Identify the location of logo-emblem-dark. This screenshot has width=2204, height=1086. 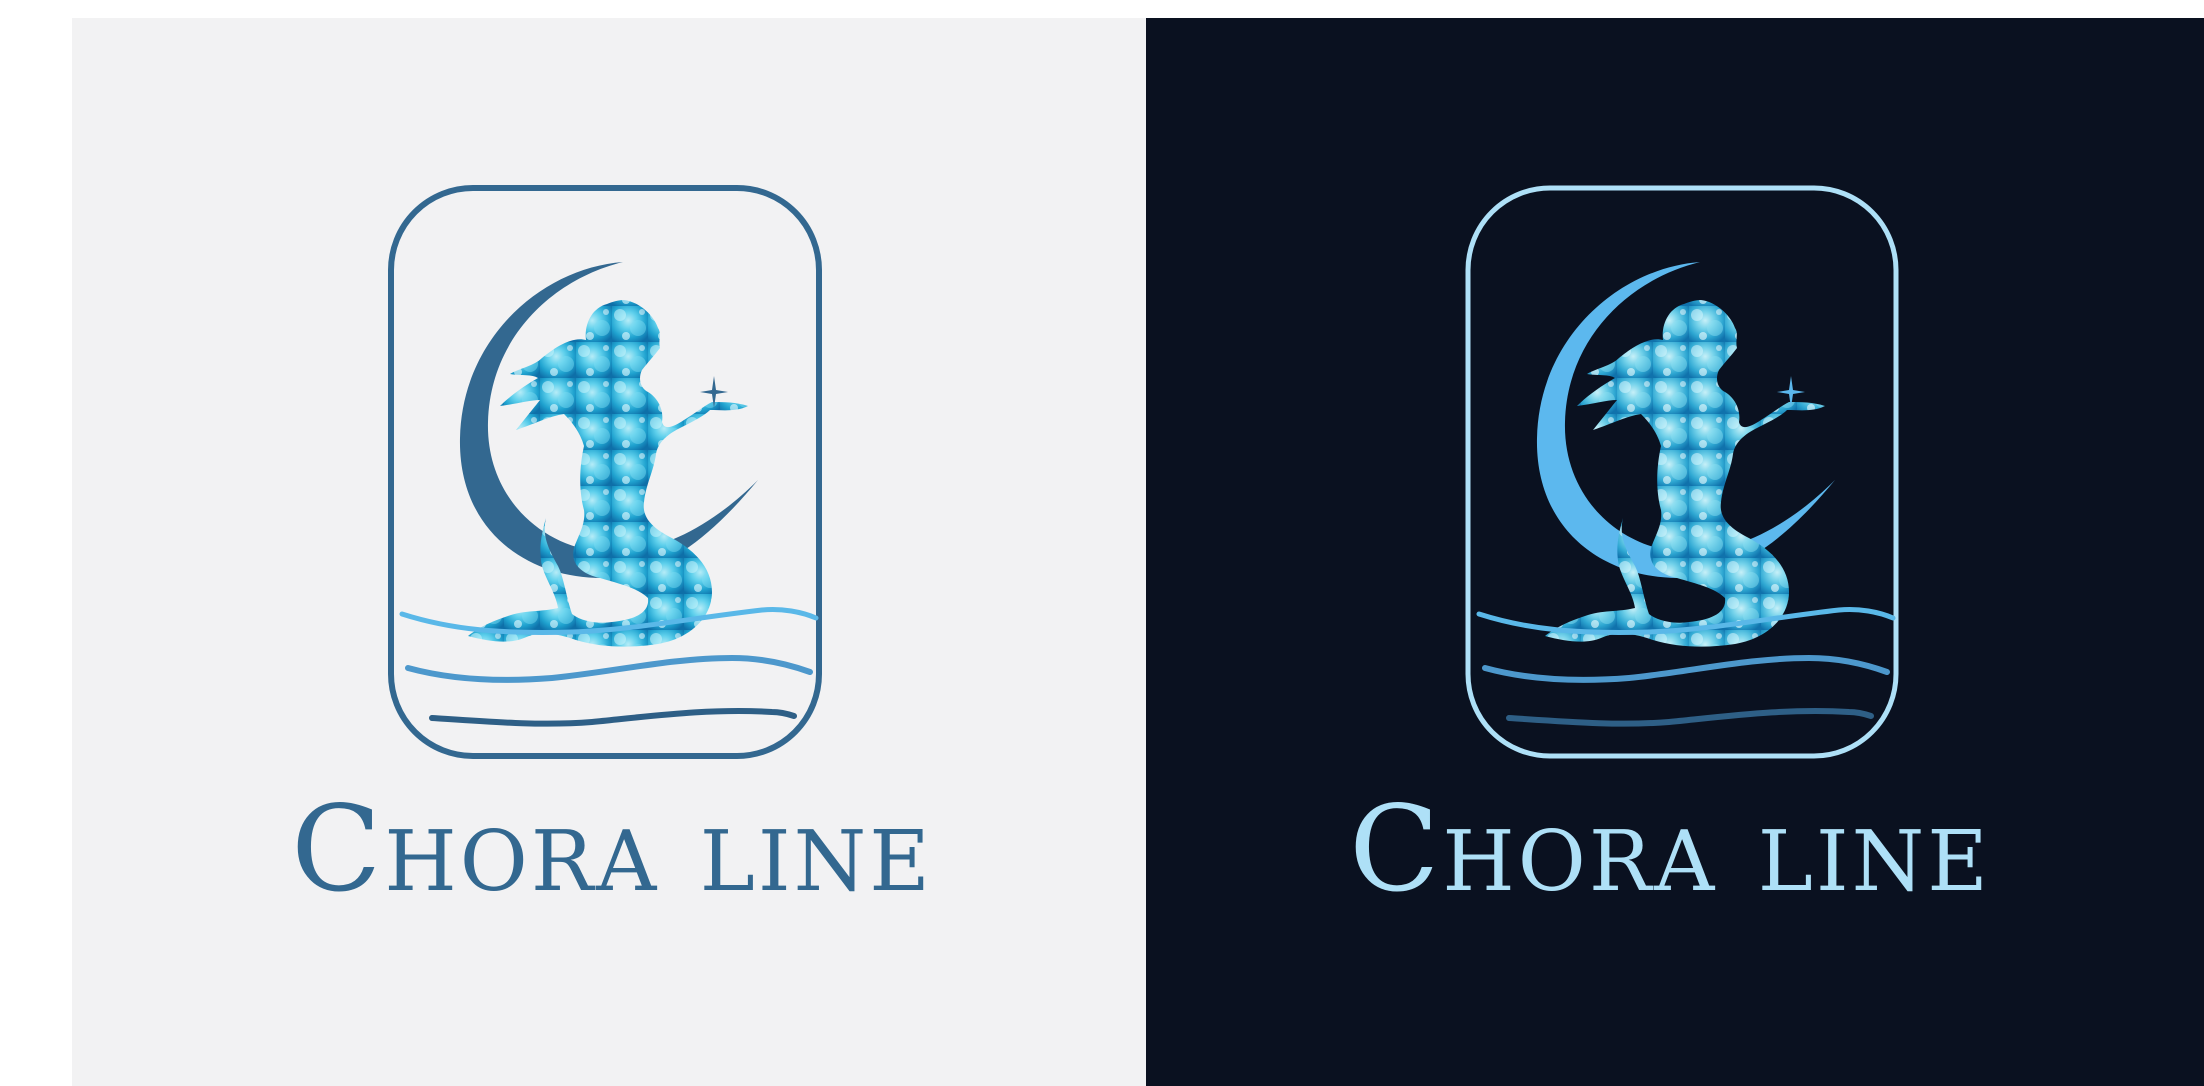
(1682, 472).